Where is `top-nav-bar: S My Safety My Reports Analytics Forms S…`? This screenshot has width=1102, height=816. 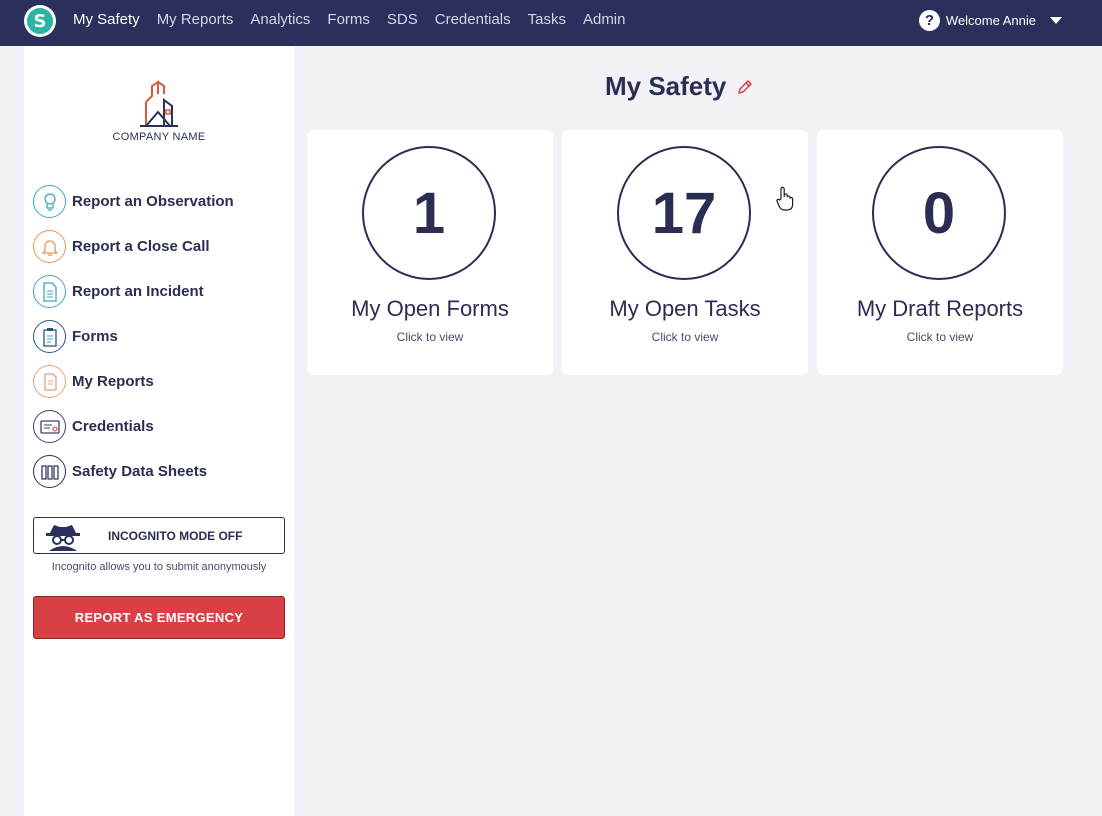
top-nav-bar: S My Safety My Reports Analytics Forms S… is located at coordinates (551, 23).